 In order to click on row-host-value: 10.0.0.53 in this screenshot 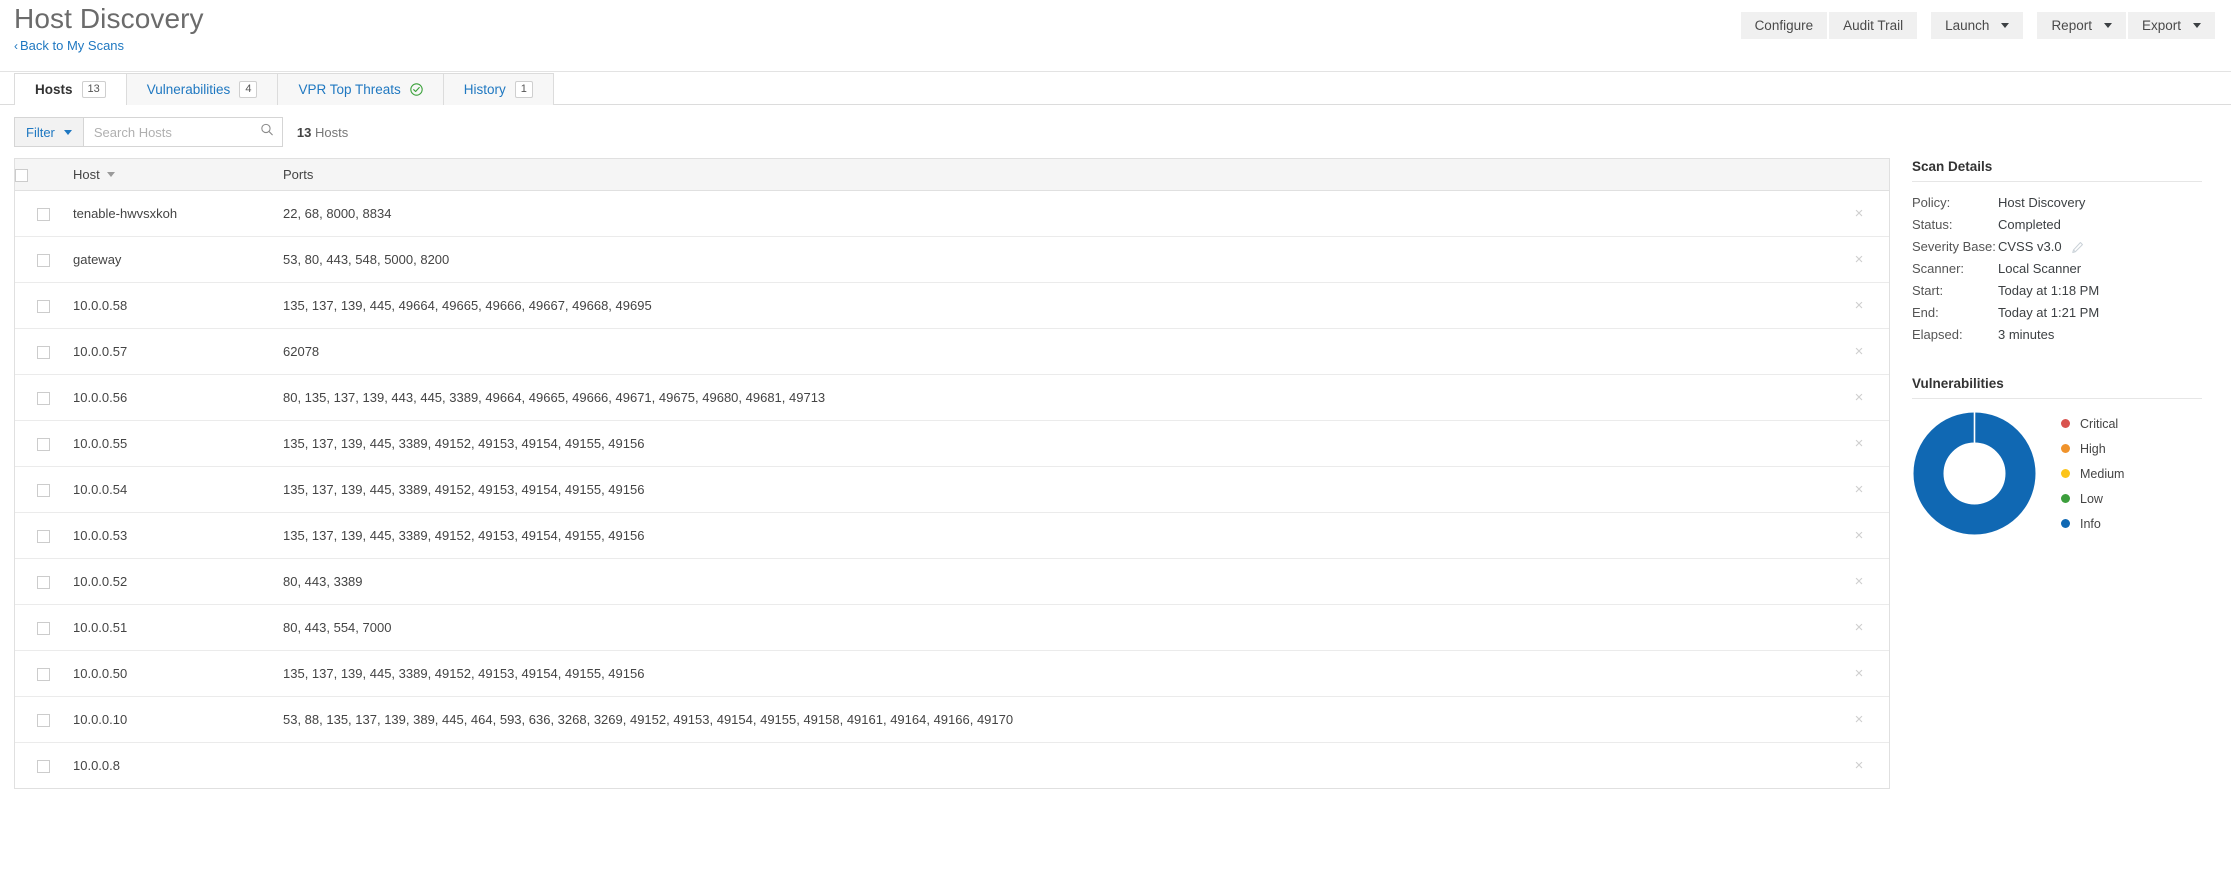, I will do `click(176, 535)`.